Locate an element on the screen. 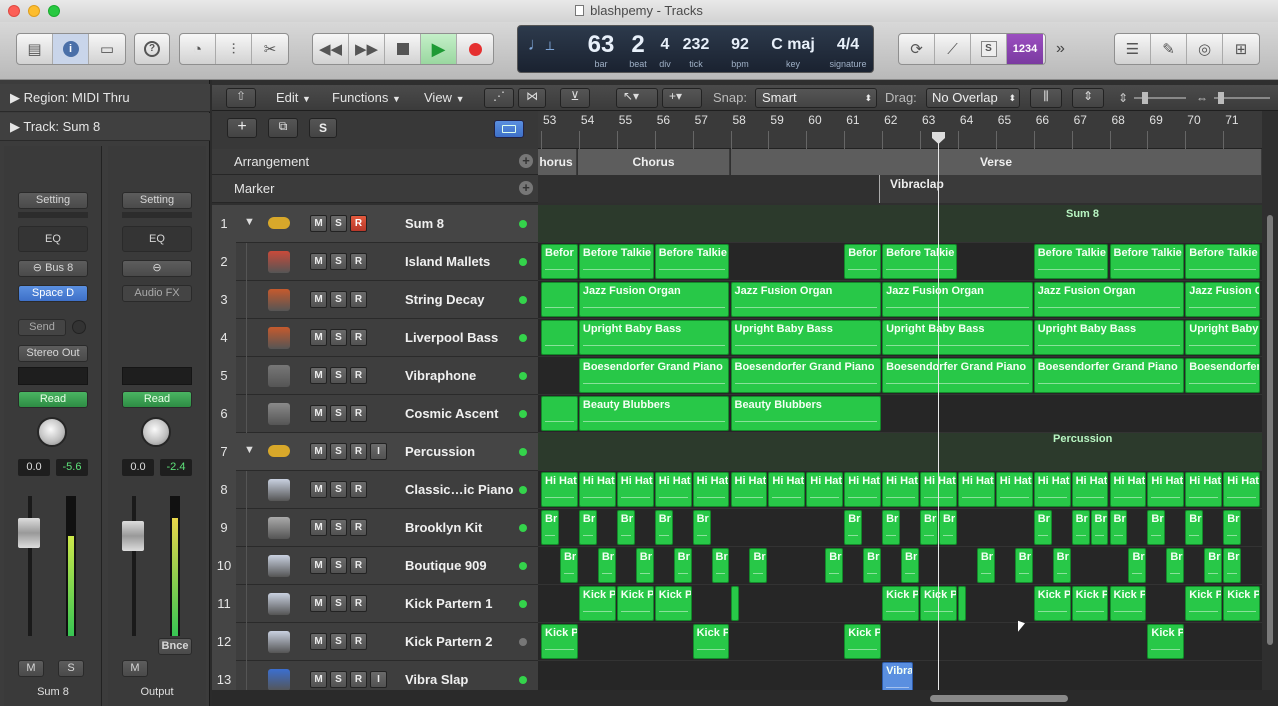  count-in-button: 1234 is located at coordinates (1025, 49).